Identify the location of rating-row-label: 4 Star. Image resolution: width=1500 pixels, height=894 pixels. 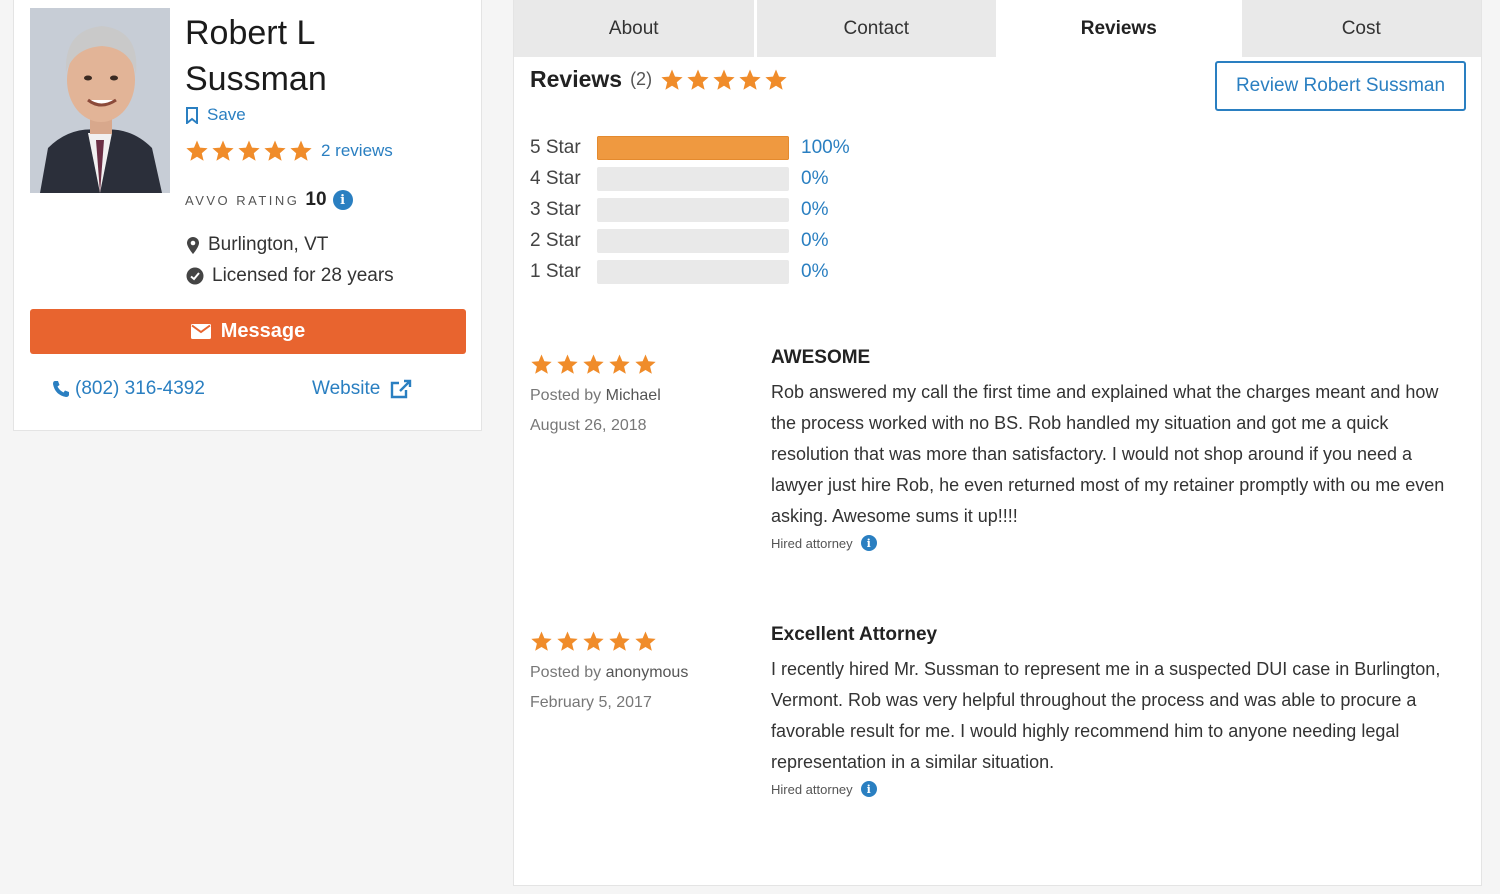
(555, 178).